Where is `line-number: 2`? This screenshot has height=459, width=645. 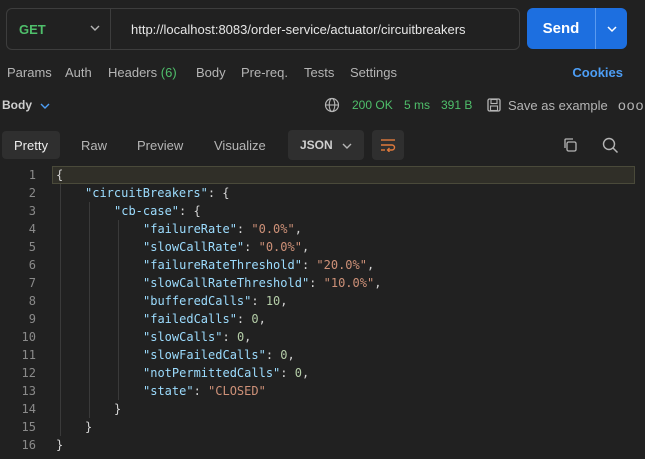
line-number: 2 is located at coordinates (32, 193).